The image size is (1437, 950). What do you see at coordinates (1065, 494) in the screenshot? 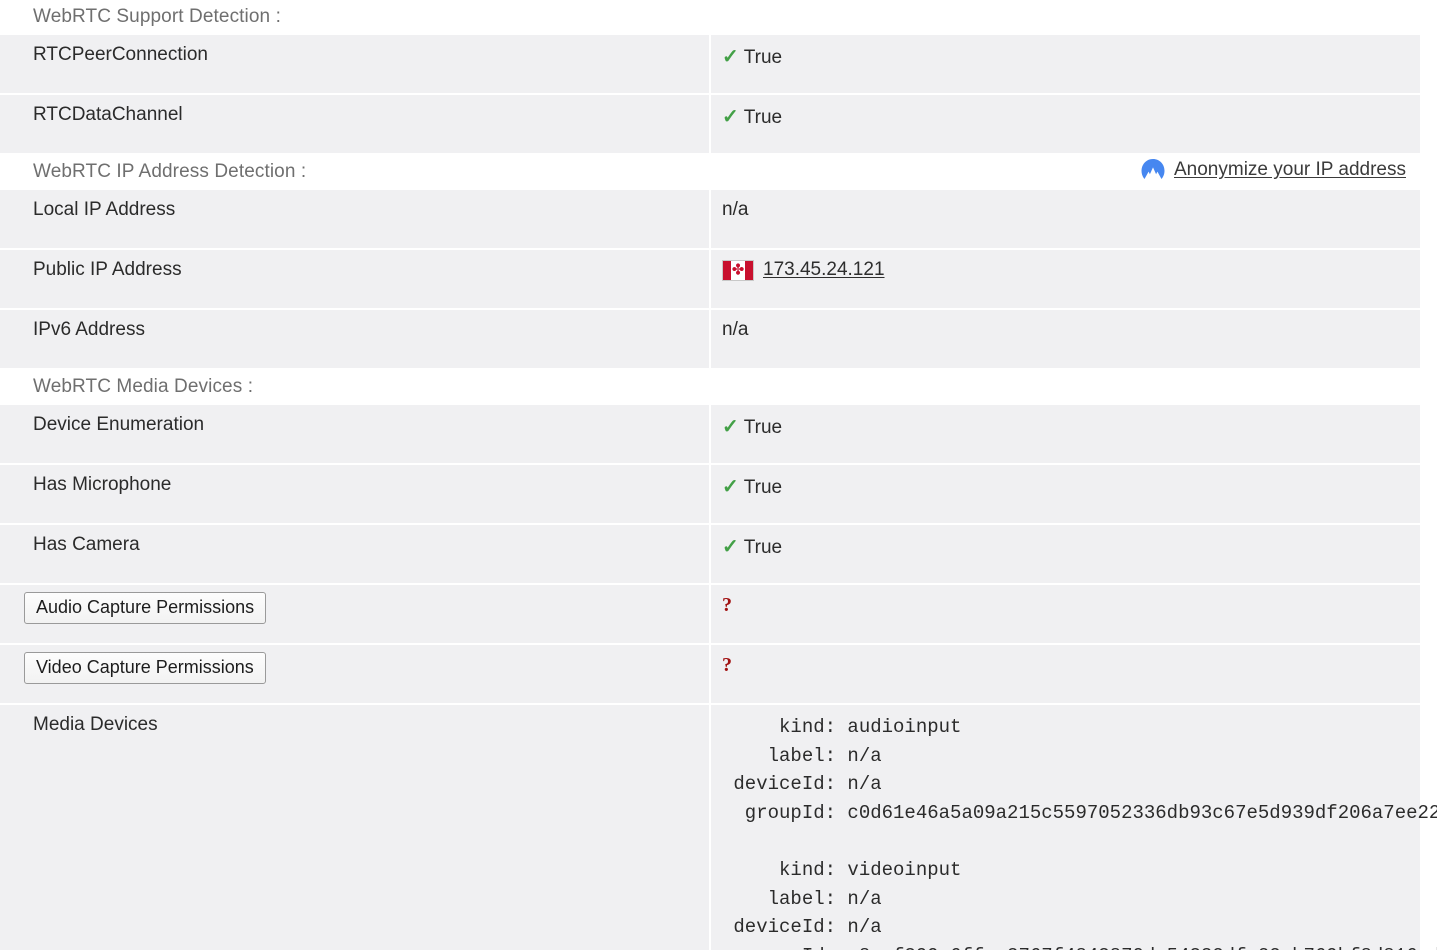
I see `row-value-has-microphone: ✓ True` at bounding box center [1065, 494].